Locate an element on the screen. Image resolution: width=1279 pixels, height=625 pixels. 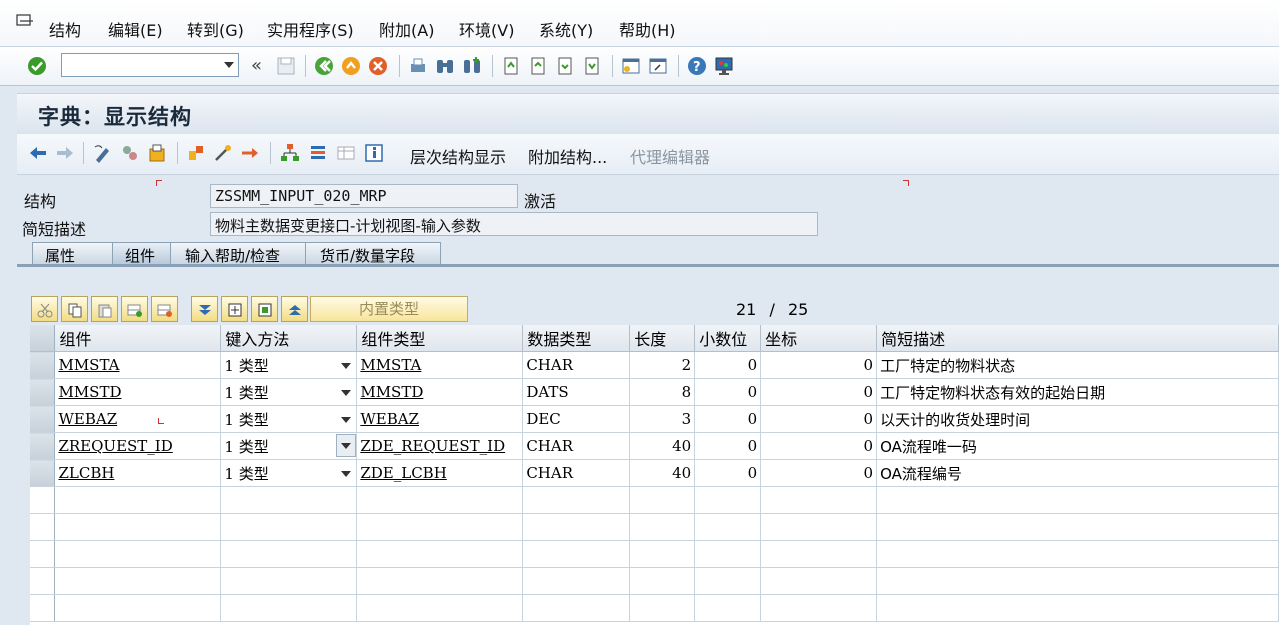
table-row: MMSTA 1 类型 MMSTA CHAR 2 0 0 工厂特定的物料状态 is located at coordinates (654, 365).